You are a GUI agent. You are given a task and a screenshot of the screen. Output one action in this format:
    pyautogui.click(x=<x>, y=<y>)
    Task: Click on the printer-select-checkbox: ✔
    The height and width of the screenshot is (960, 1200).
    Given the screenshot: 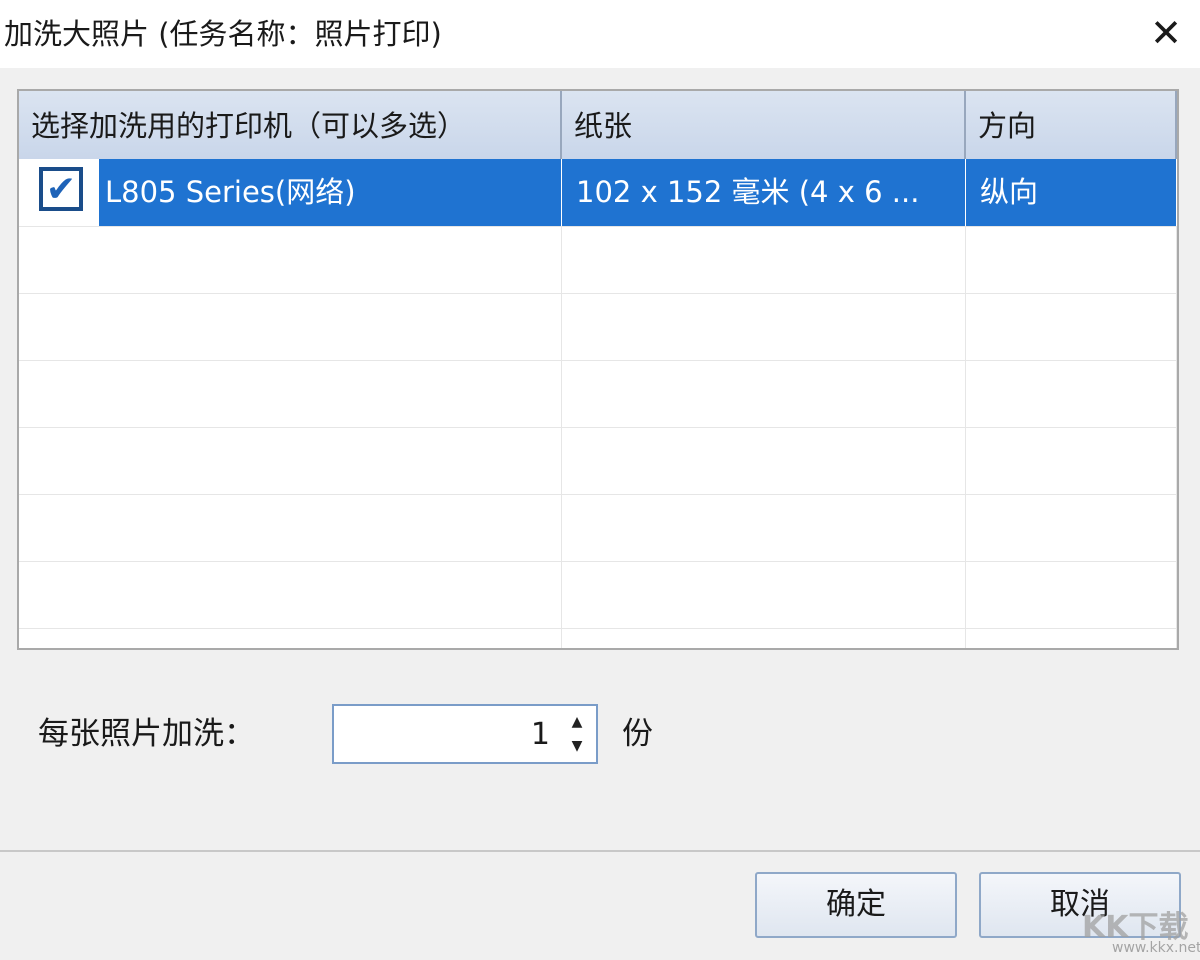 What is the action you would take?
    pyautogui.click(x=61, y=189)
    